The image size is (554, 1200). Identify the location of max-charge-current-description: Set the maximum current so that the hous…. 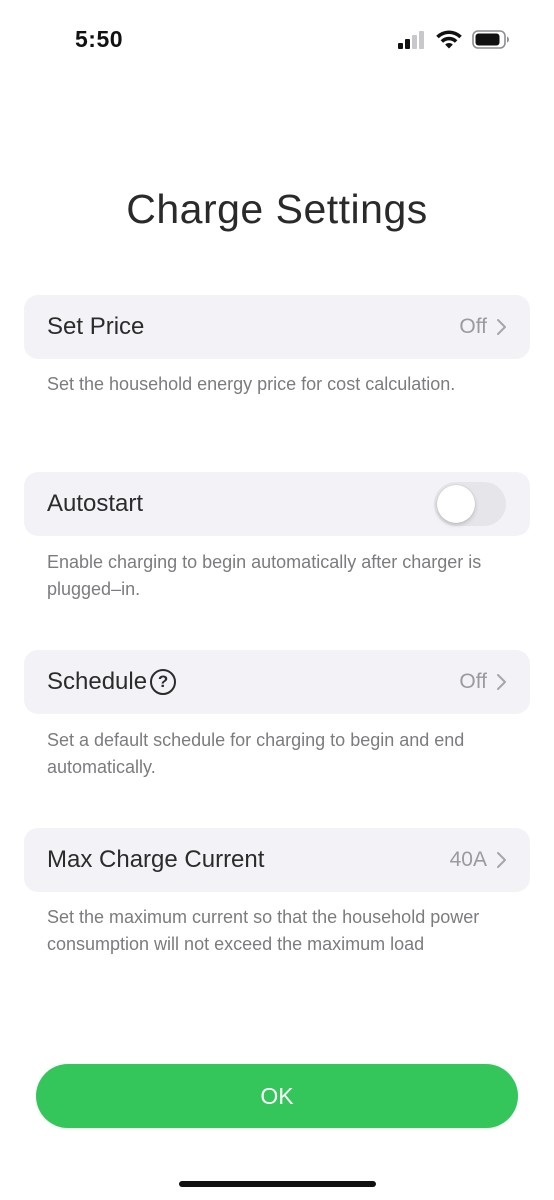
(263, 930).